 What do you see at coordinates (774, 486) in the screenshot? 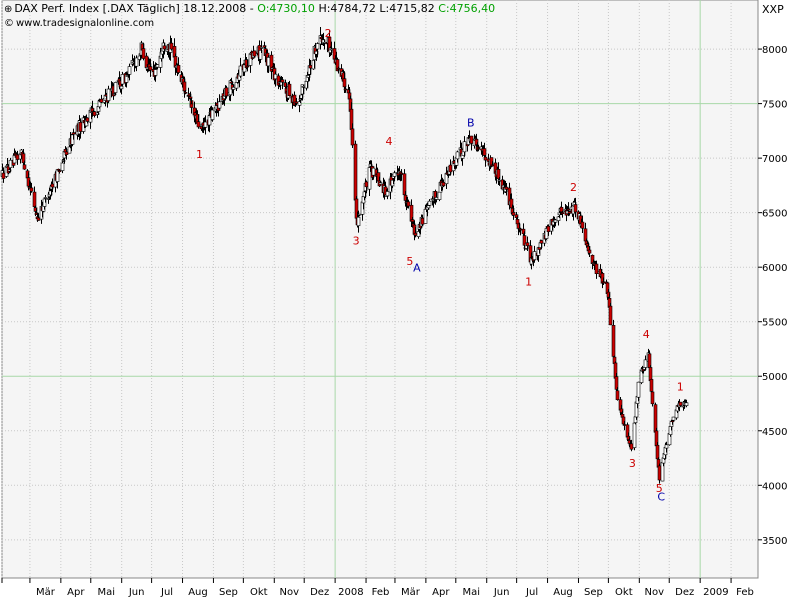
I see `y-tick-label: 4000` at bounding box center [774, 486].